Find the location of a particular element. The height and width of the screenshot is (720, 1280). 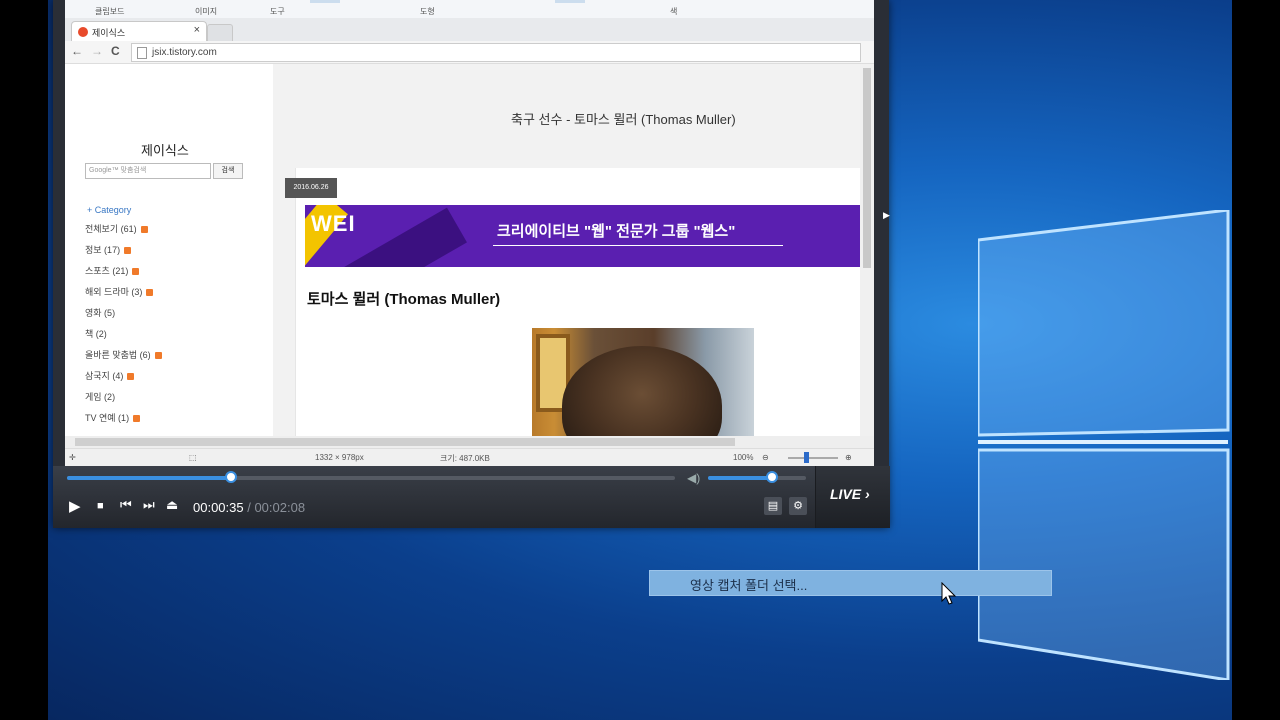

eject-button: ⏏ is located at coordinates (172, 505).